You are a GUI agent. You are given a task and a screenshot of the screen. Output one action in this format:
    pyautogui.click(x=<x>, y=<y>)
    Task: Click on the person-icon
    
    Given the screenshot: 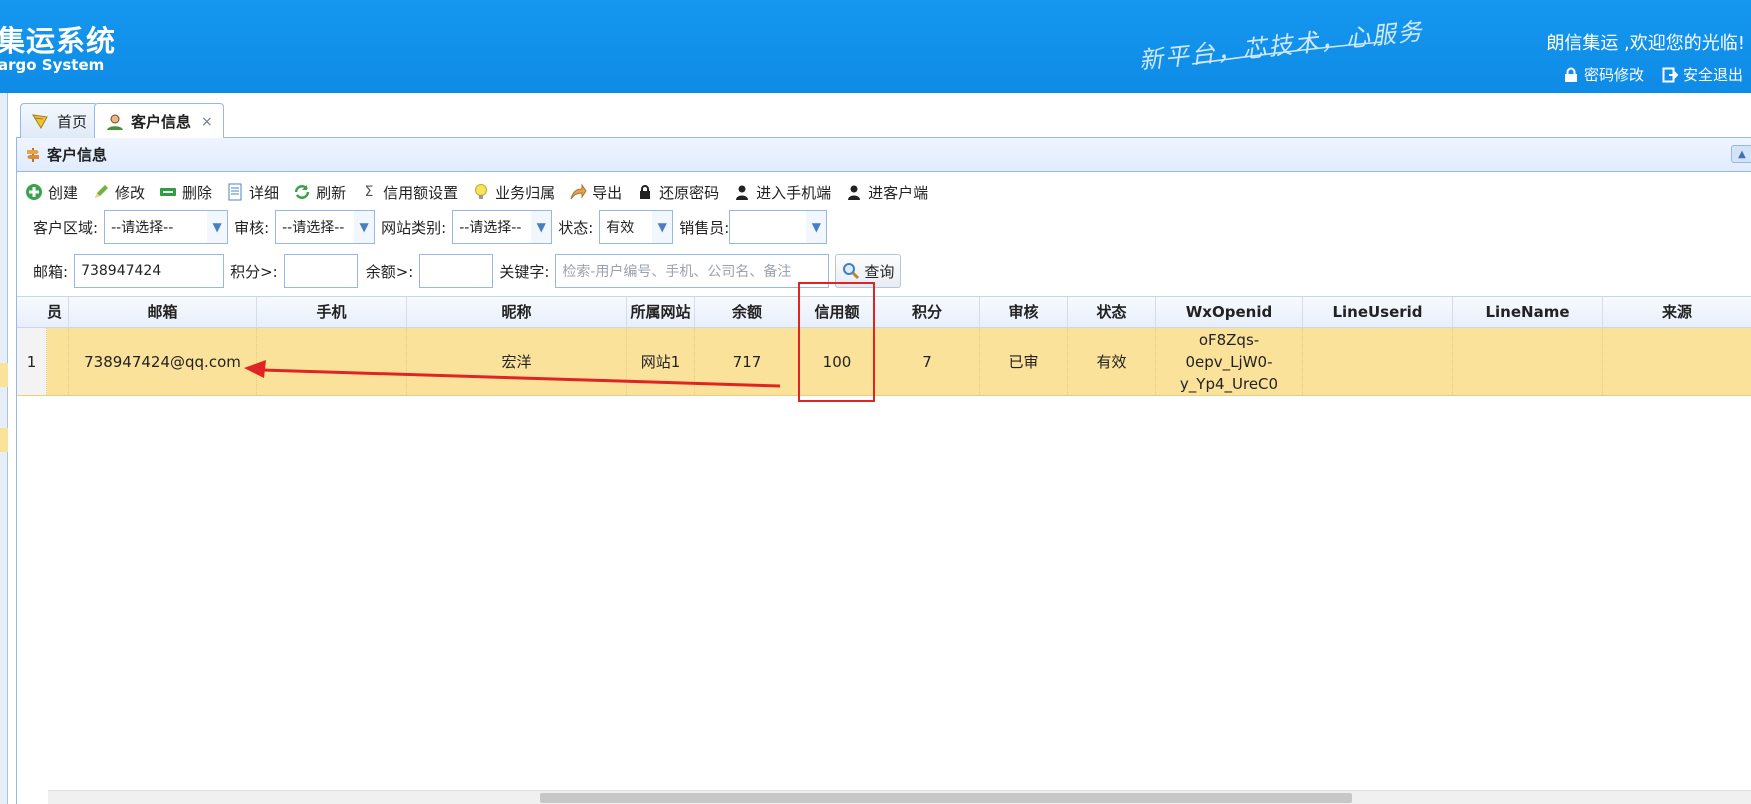 What is the action you would take?
    pyautogui.click(x=742, y=192)
    